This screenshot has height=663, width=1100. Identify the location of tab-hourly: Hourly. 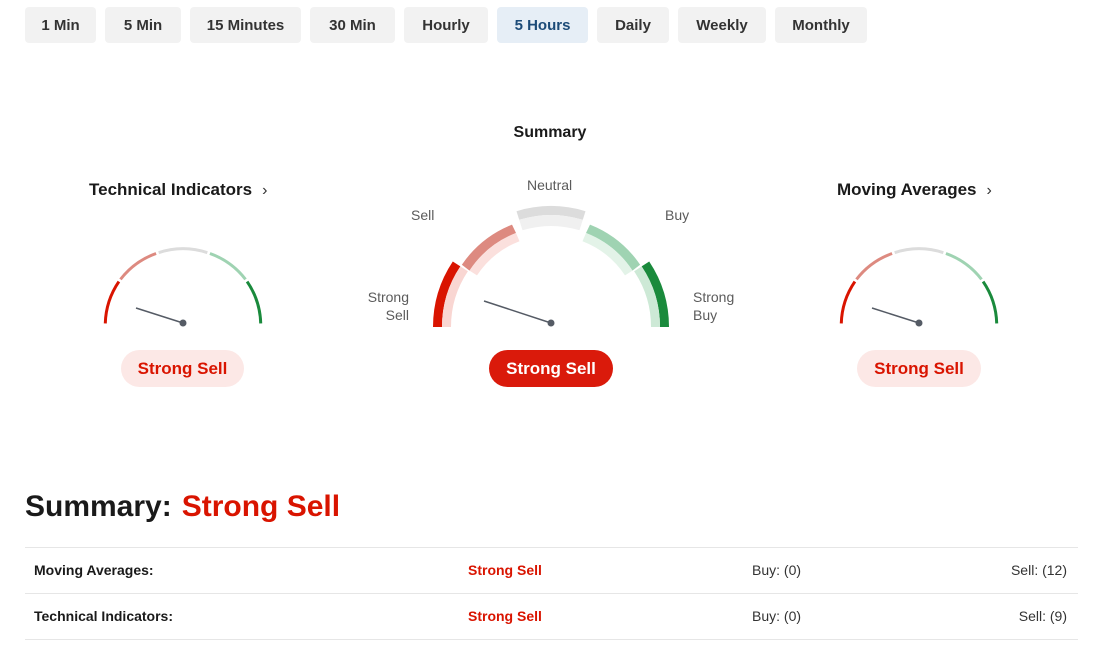
(446, 25).